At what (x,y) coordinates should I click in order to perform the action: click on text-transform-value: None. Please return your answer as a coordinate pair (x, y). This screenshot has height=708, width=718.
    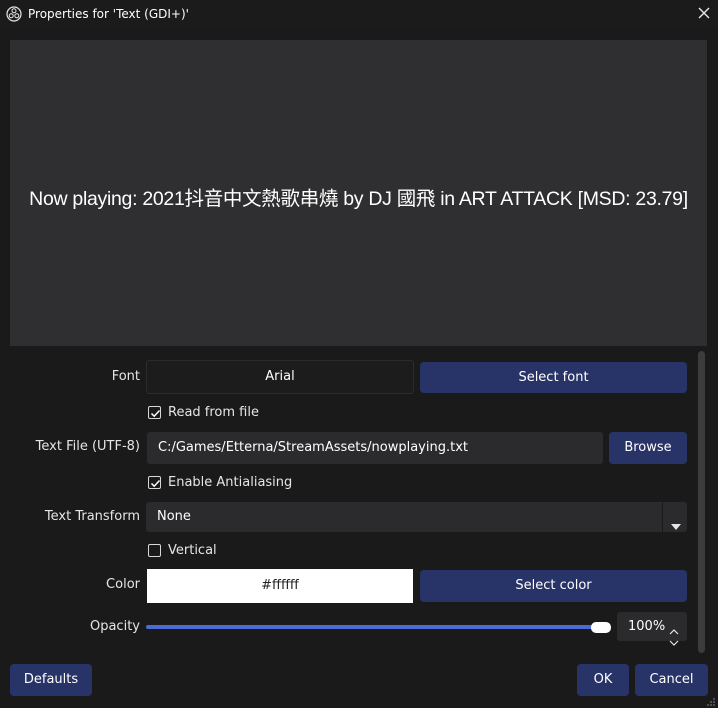
    Looking at the image, I should click on (174, 516).